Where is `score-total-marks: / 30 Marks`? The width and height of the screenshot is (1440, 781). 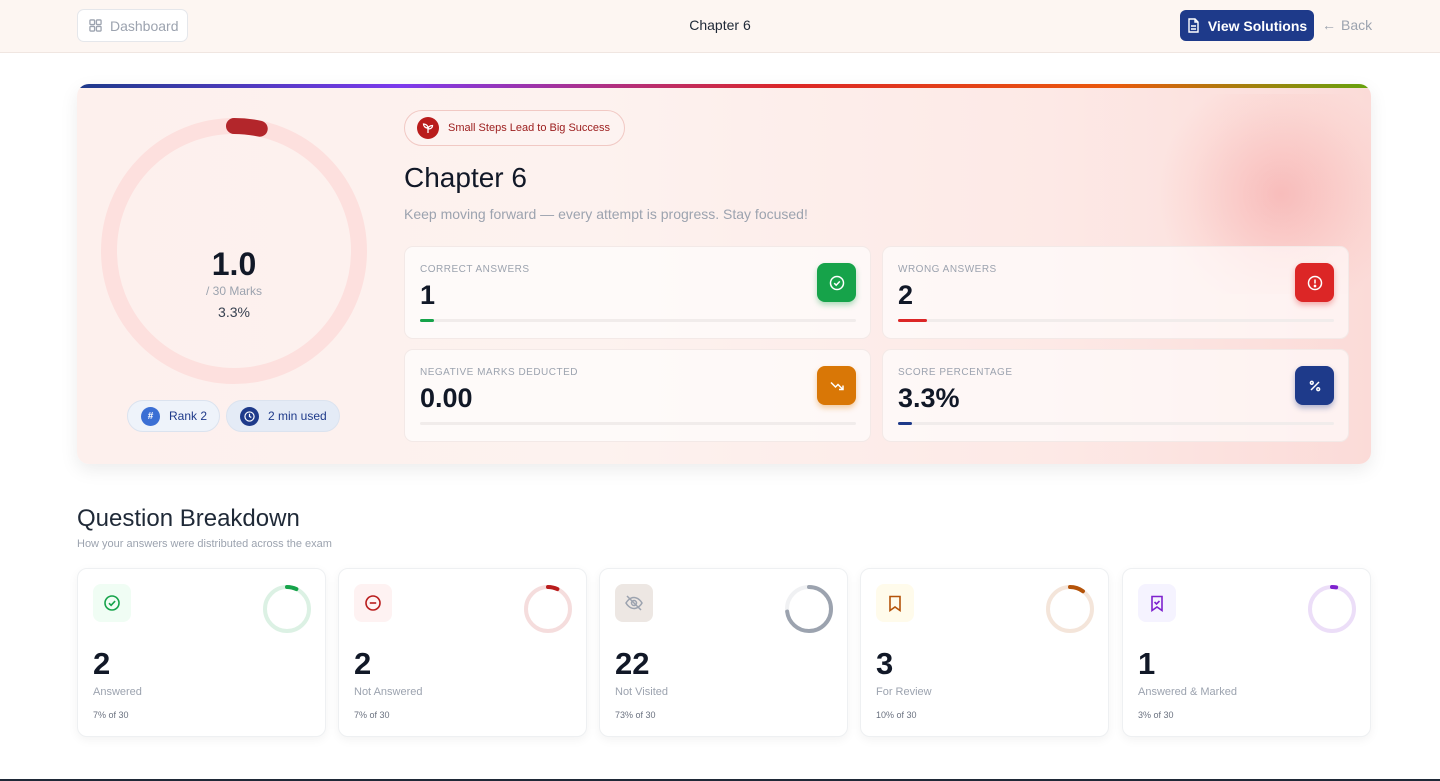 score-total-marks: / 30 Marks is located at coordinates (233, 291).